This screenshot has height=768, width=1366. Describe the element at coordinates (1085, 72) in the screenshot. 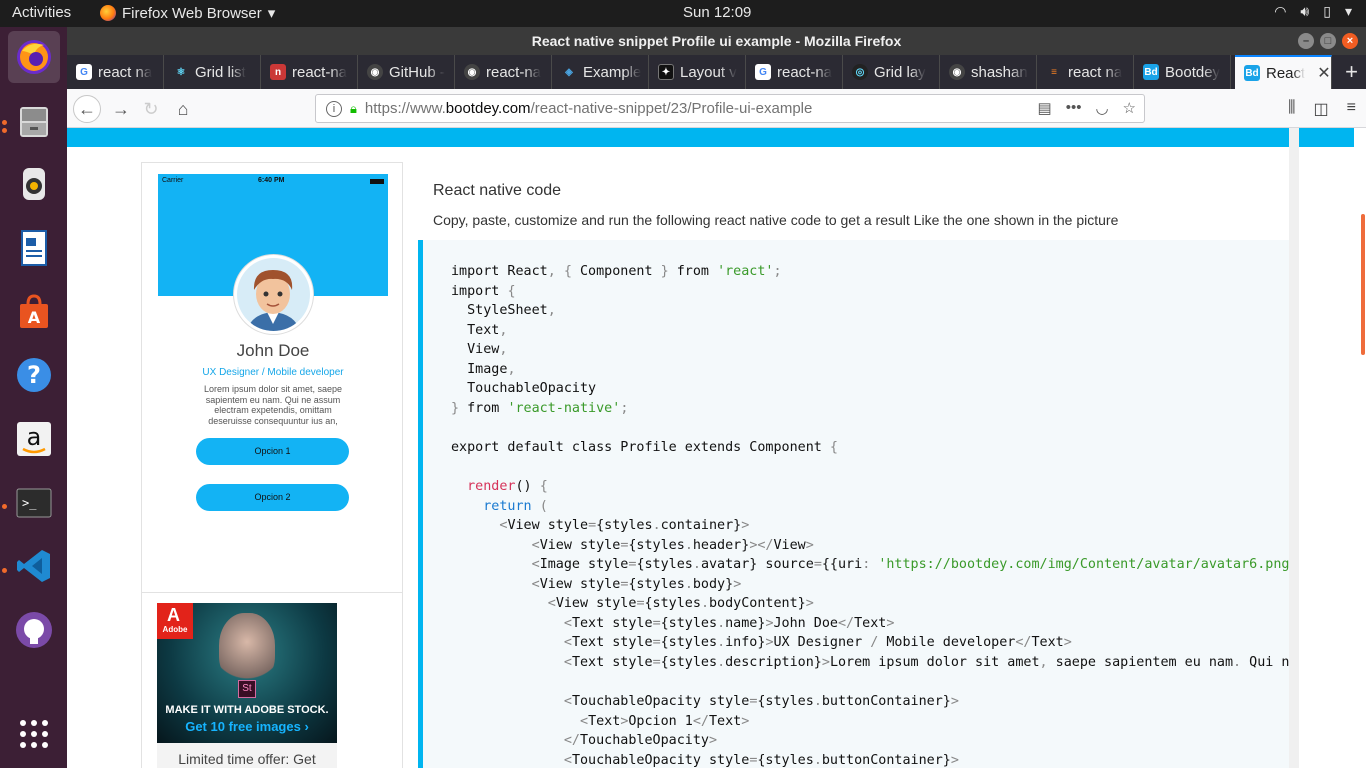

I see `tab-react-native-stackoverflow: ≡ react na` at that location.